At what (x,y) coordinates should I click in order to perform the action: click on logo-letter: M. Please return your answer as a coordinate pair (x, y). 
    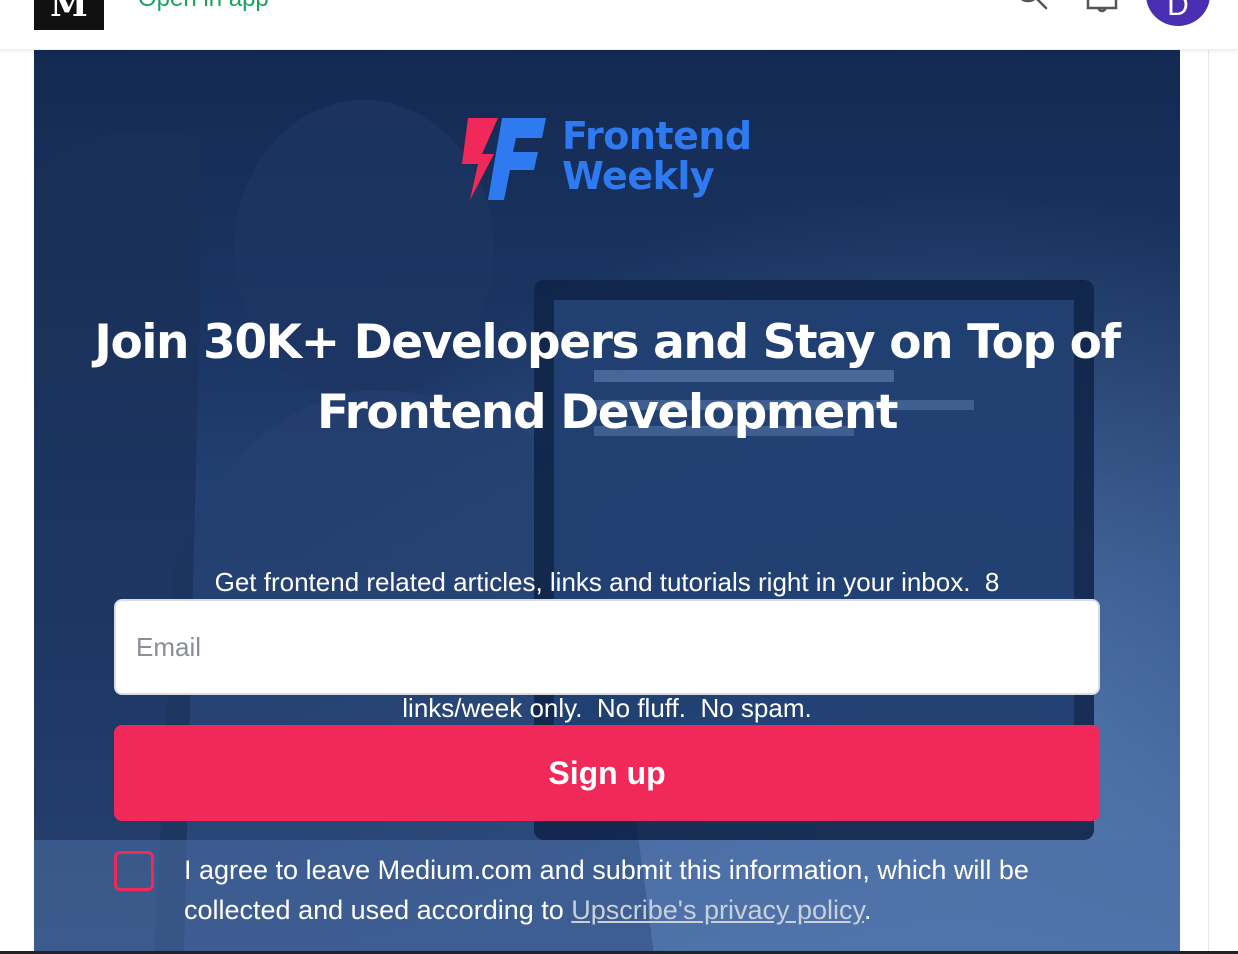
    Looking at the image, I should click on (69, 12).